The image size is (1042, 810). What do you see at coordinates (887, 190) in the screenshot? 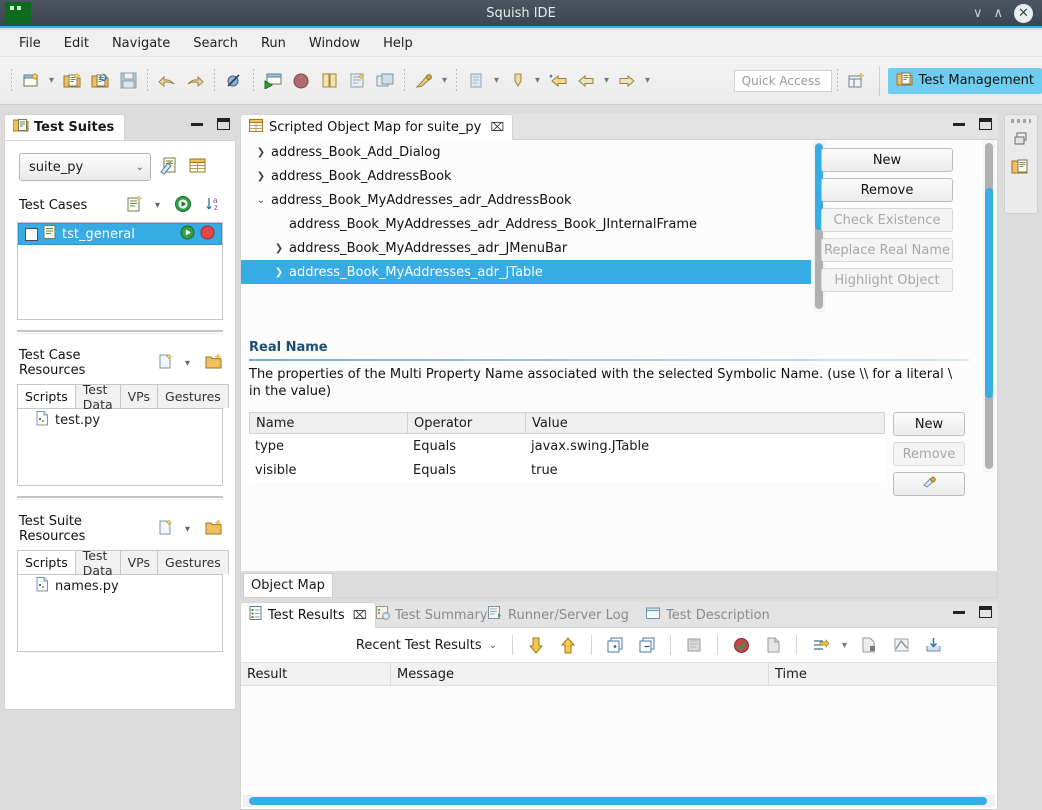
I see `remove-object-button: Remove` at bounding box center [887, 190].